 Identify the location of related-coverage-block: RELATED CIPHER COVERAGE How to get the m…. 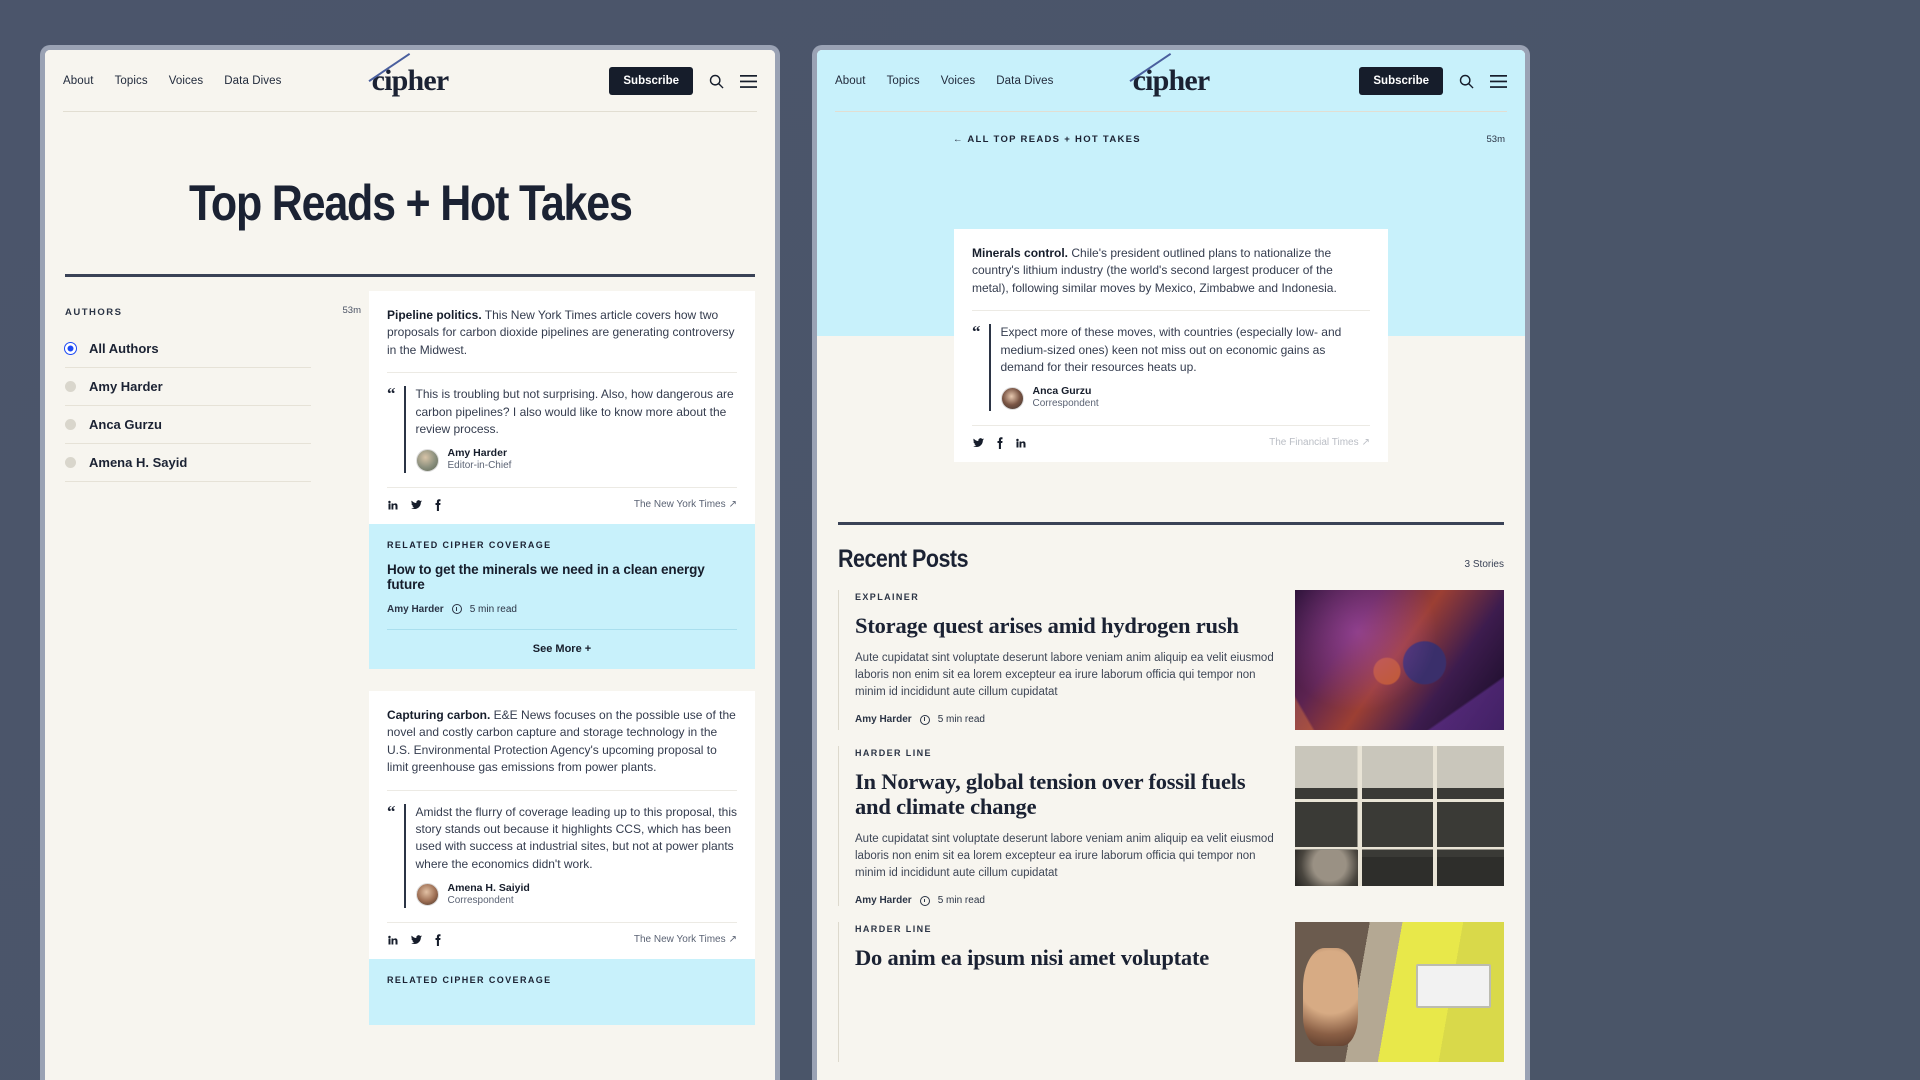
(562, 596).